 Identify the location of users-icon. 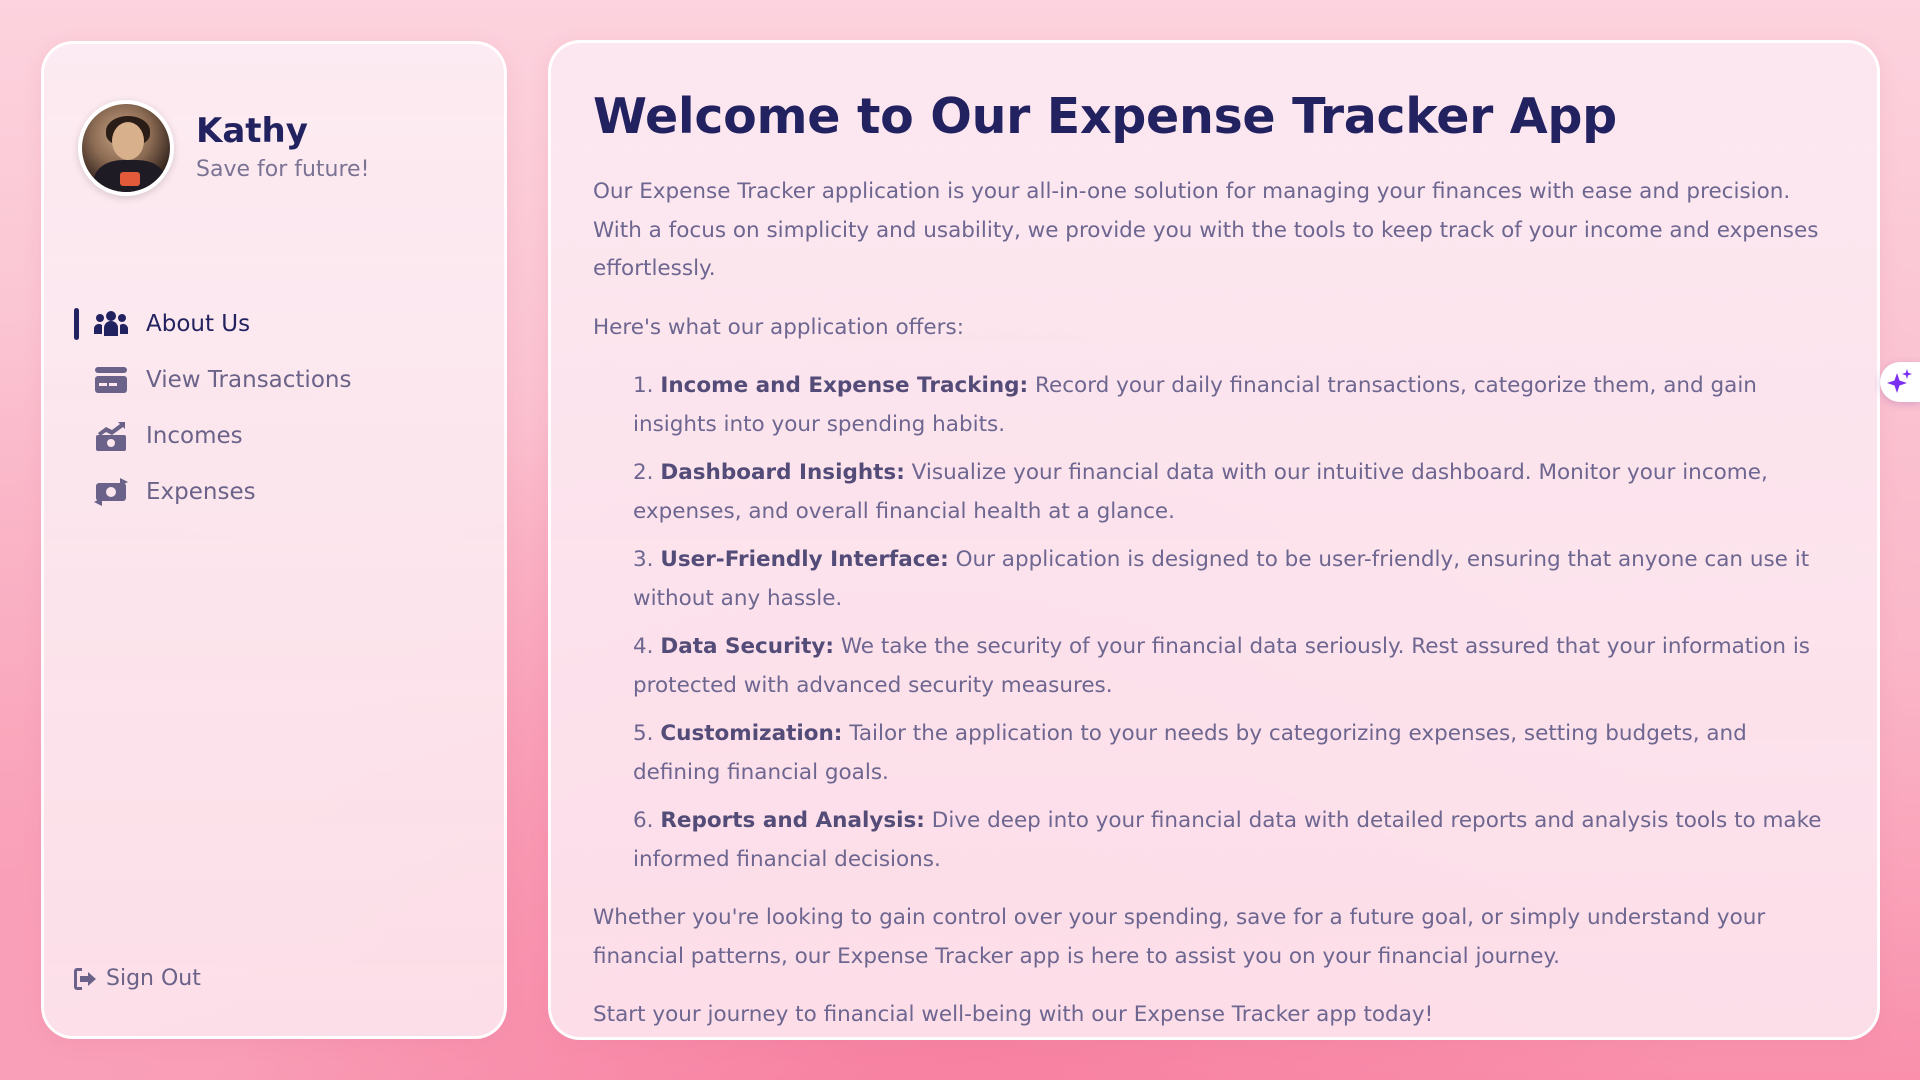
(111, 324).